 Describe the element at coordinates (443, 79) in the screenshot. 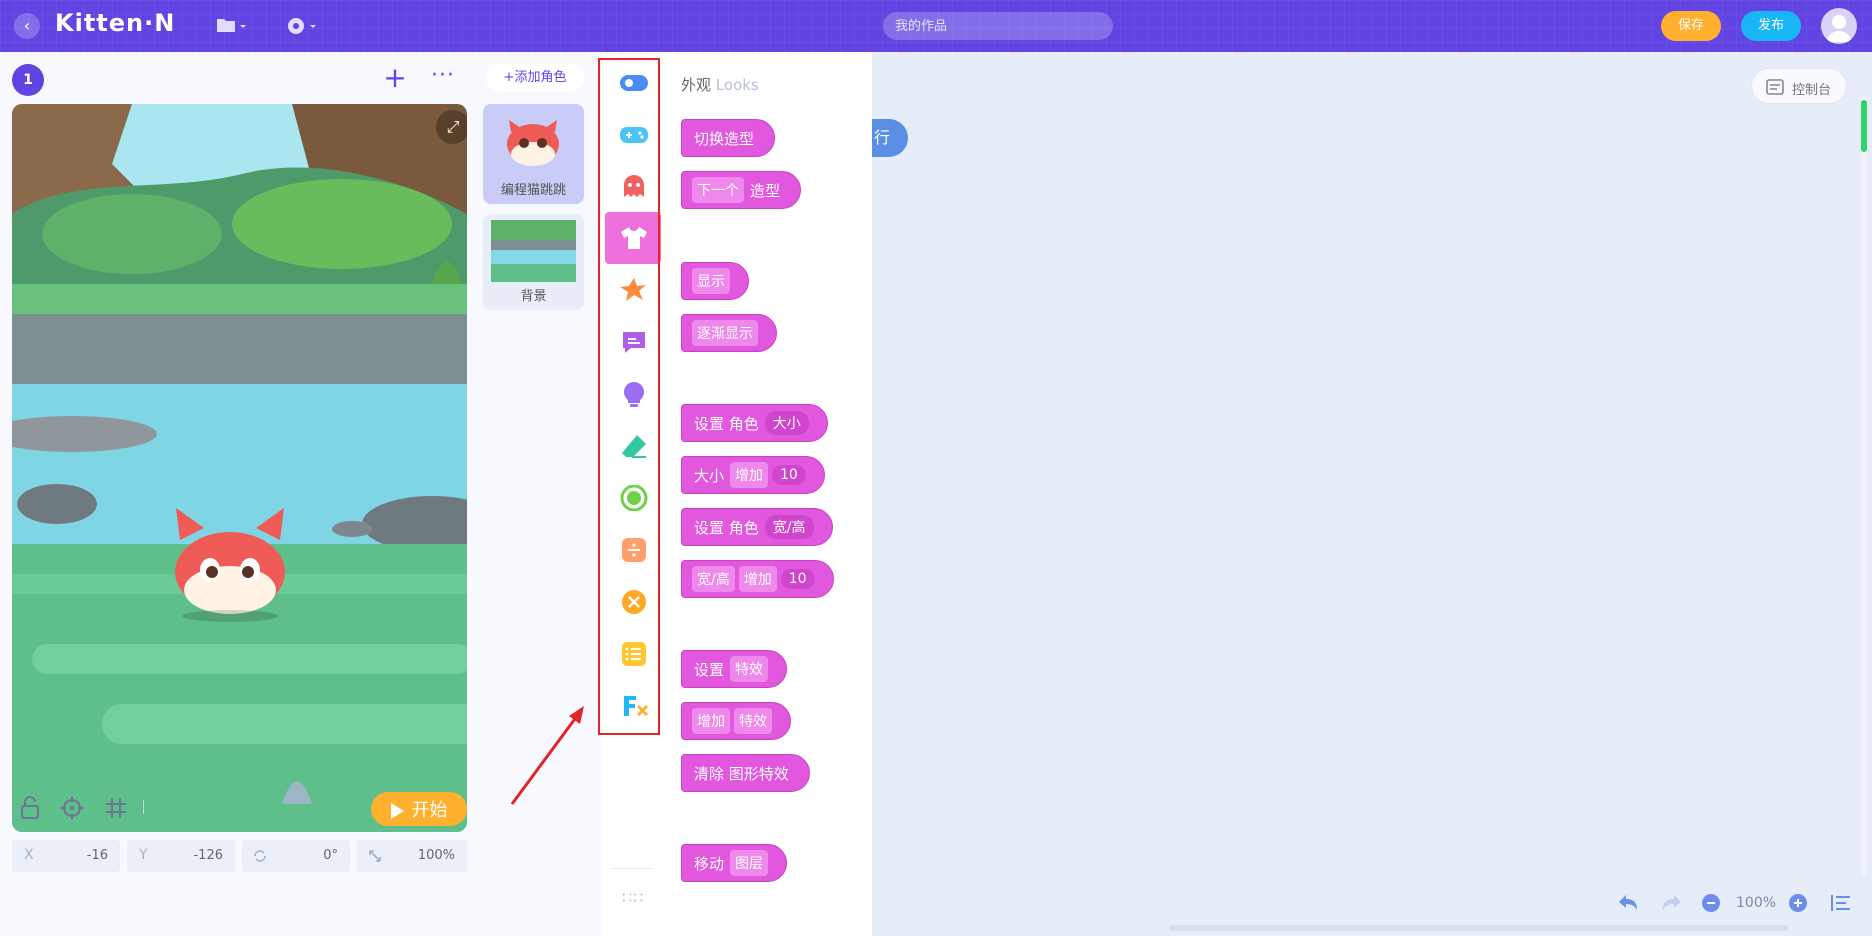

I see `more-options-button: ···` at that location.